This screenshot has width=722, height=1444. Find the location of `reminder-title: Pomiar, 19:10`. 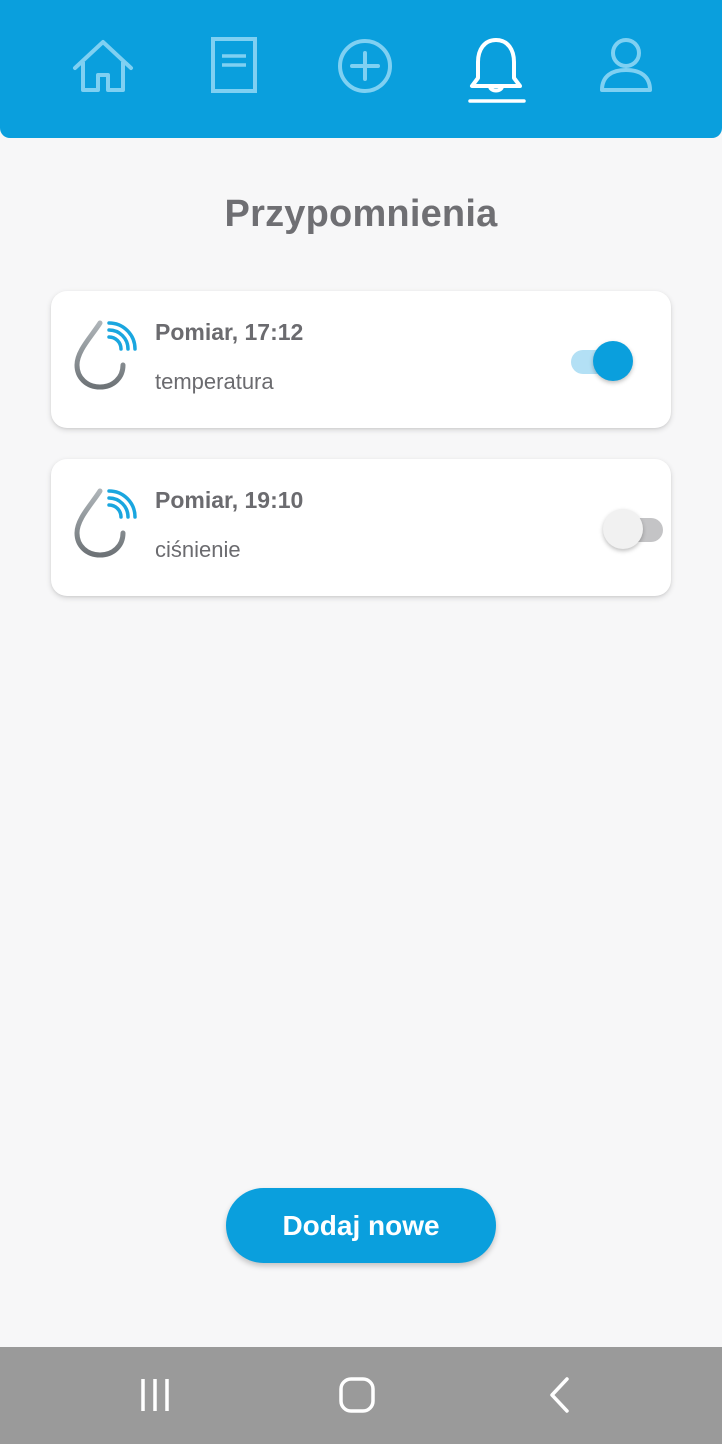

reminder-title: Pomiar, 19:10 is located at coordinates (229, 500).